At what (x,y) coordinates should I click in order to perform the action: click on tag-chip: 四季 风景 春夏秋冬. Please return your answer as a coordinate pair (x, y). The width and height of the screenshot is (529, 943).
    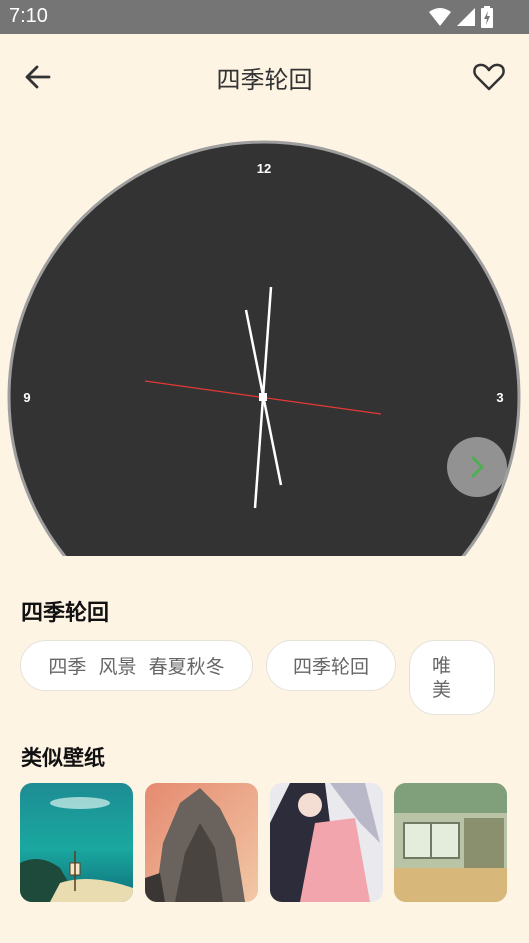
    Looking at the image, I should click on (136, 665).